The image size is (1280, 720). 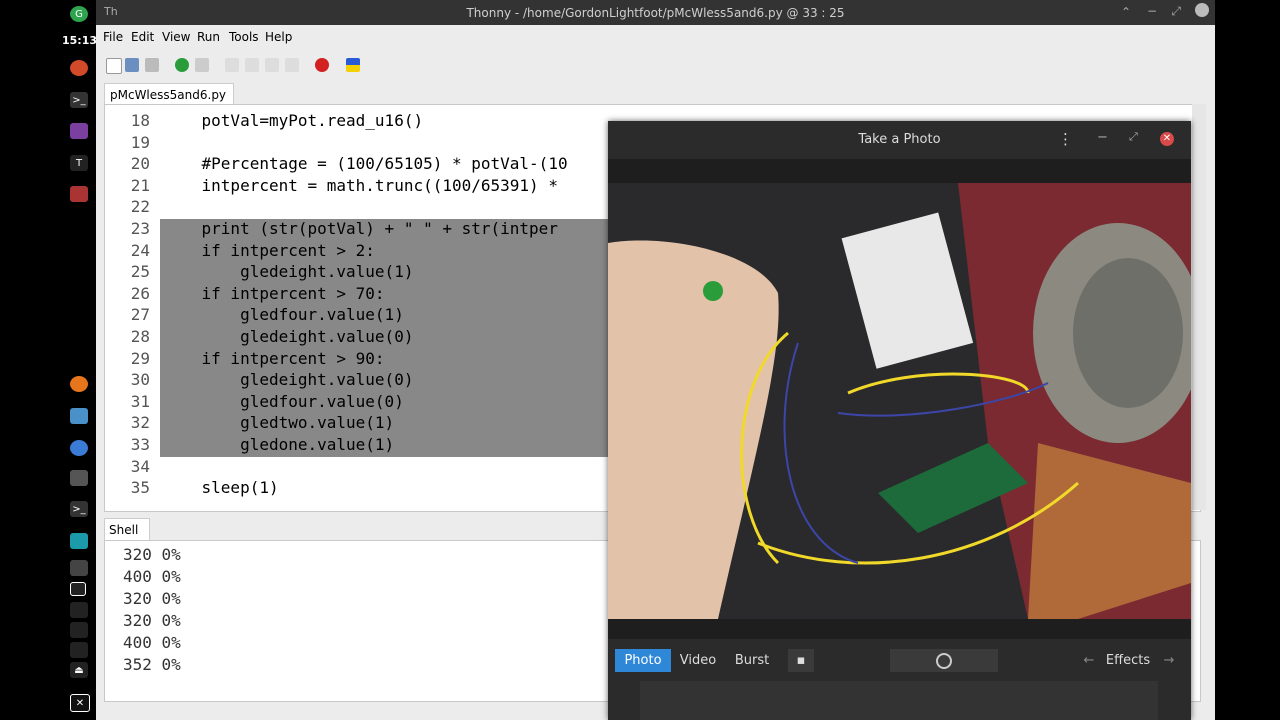 I want to click on shell-tab: Shell, so click(x=127, y=530).